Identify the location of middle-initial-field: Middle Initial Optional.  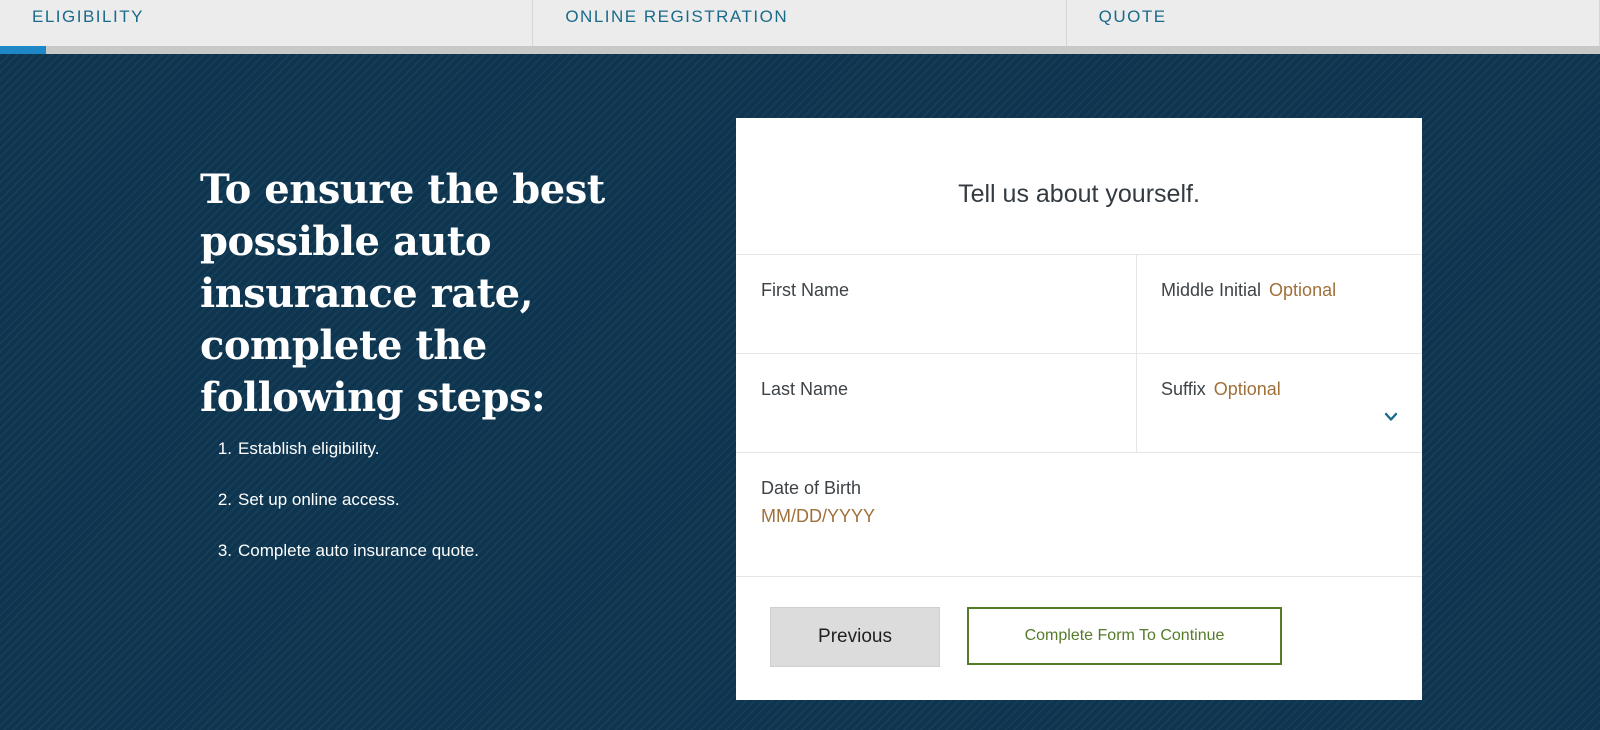
(1279, 303).